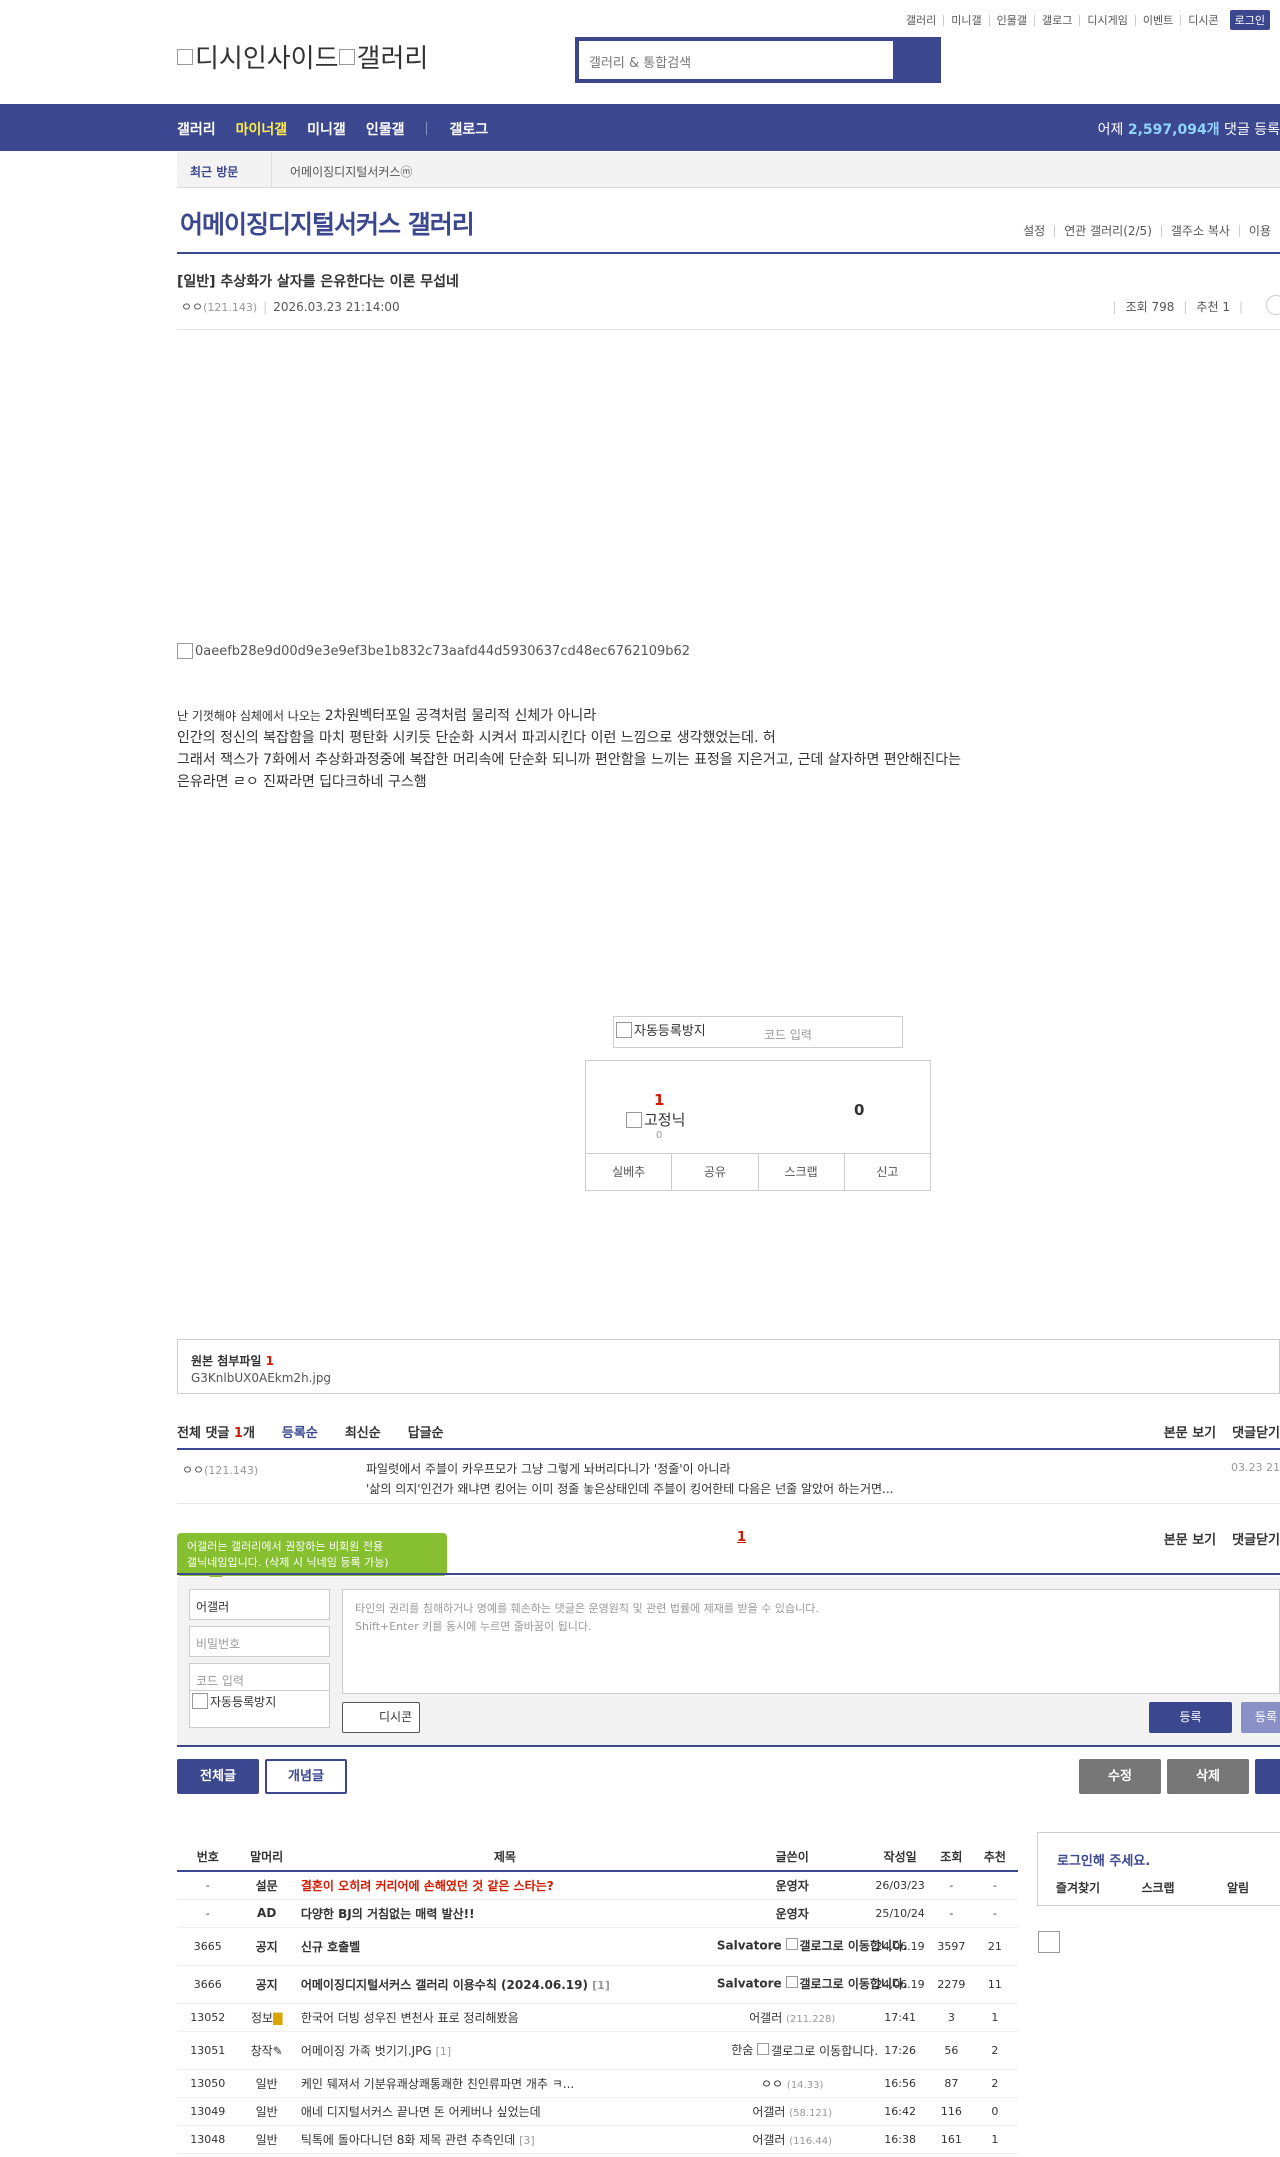 The height and width of the screenshot is (2157, 1280). I want to click on gallery-option-related: 연관 갤러리(2/5), so click(1107, 231).